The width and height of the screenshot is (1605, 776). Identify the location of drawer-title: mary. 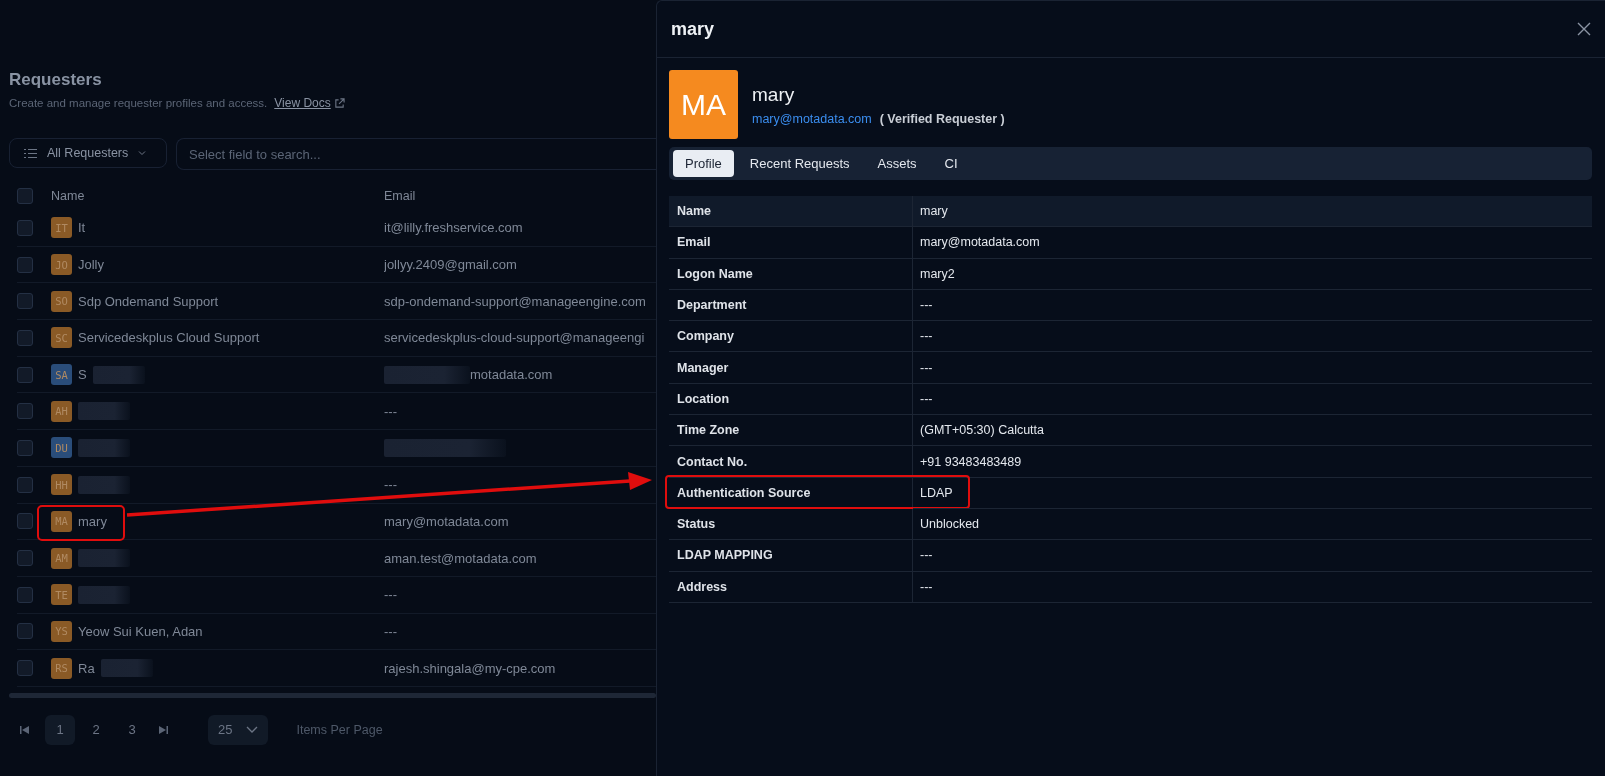
(693, 29).